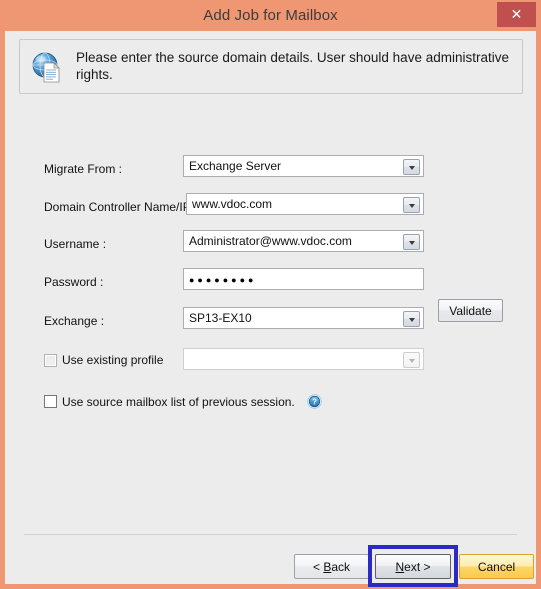 This screenshot has width=541, height=589. I want to click on close-icon: ✕, so click(516, 14).